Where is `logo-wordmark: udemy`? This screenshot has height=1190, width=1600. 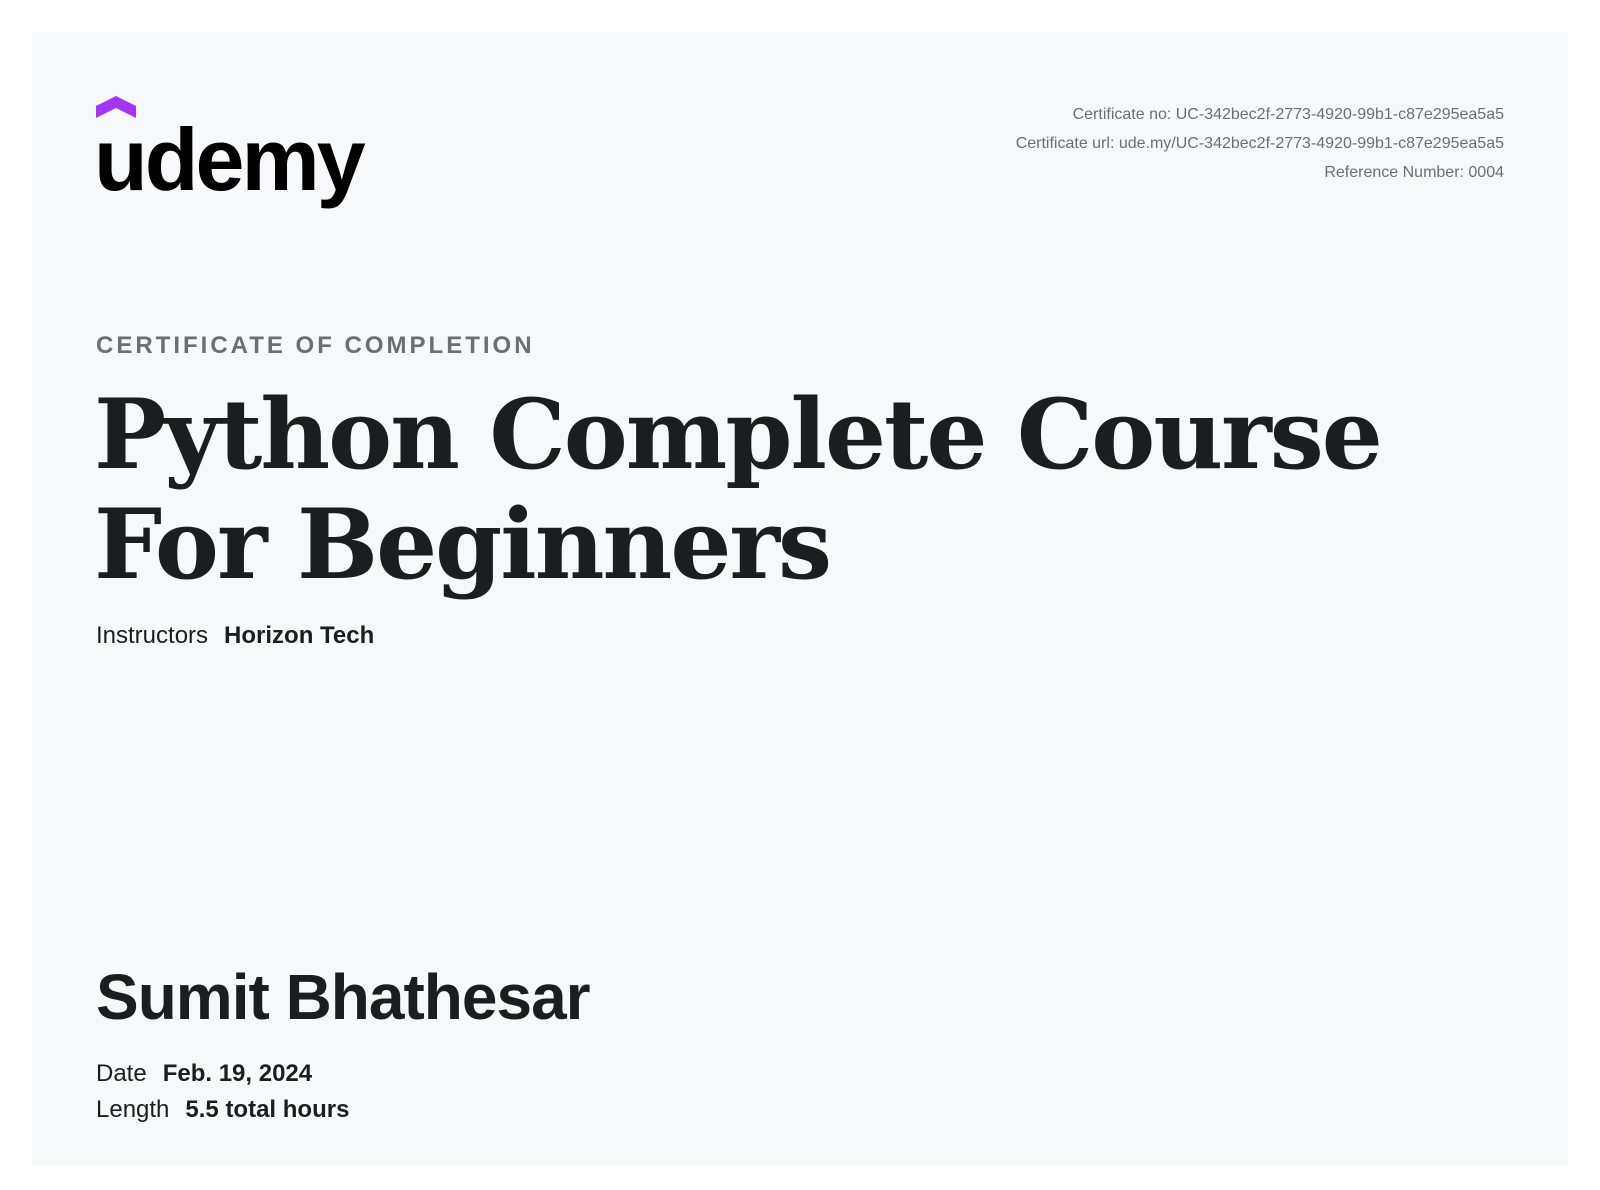 logo-wordmark: udemy is located at coordinates (230, 159).